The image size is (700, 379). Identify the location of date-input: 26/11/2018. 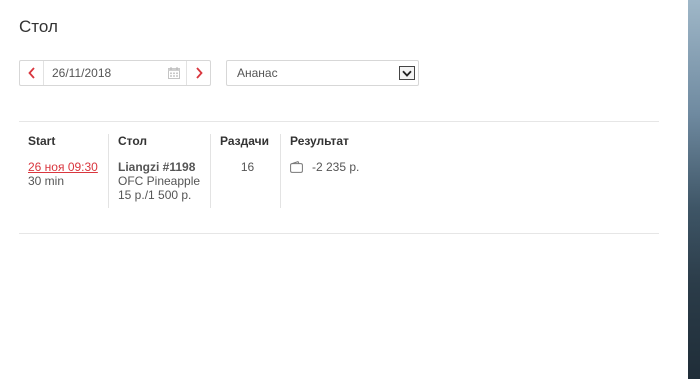
(115, 73).